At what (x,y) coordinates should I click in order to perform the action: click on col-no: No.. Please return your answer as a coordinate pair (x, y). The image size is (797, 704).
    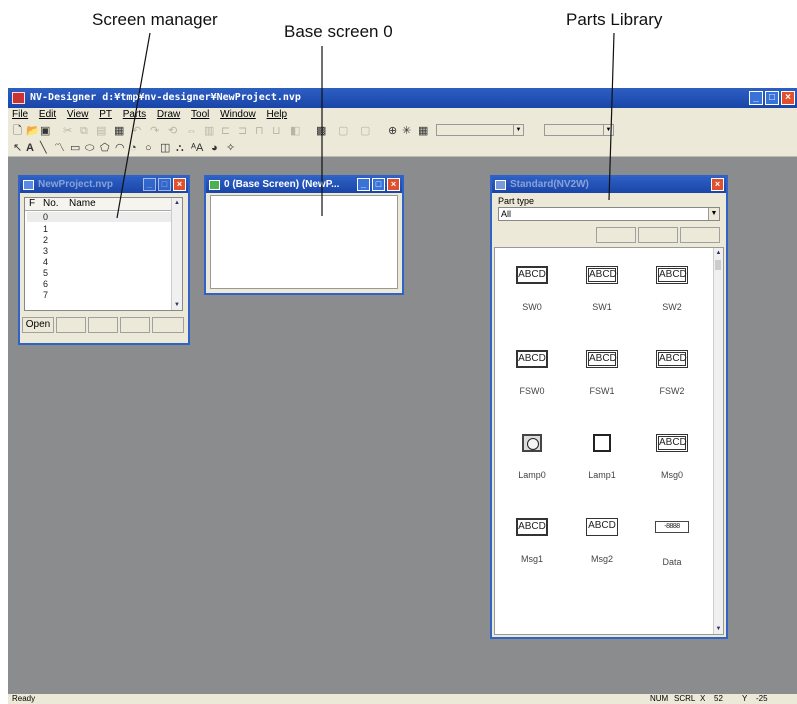
    Looking at the image, I should click on (51, 203).